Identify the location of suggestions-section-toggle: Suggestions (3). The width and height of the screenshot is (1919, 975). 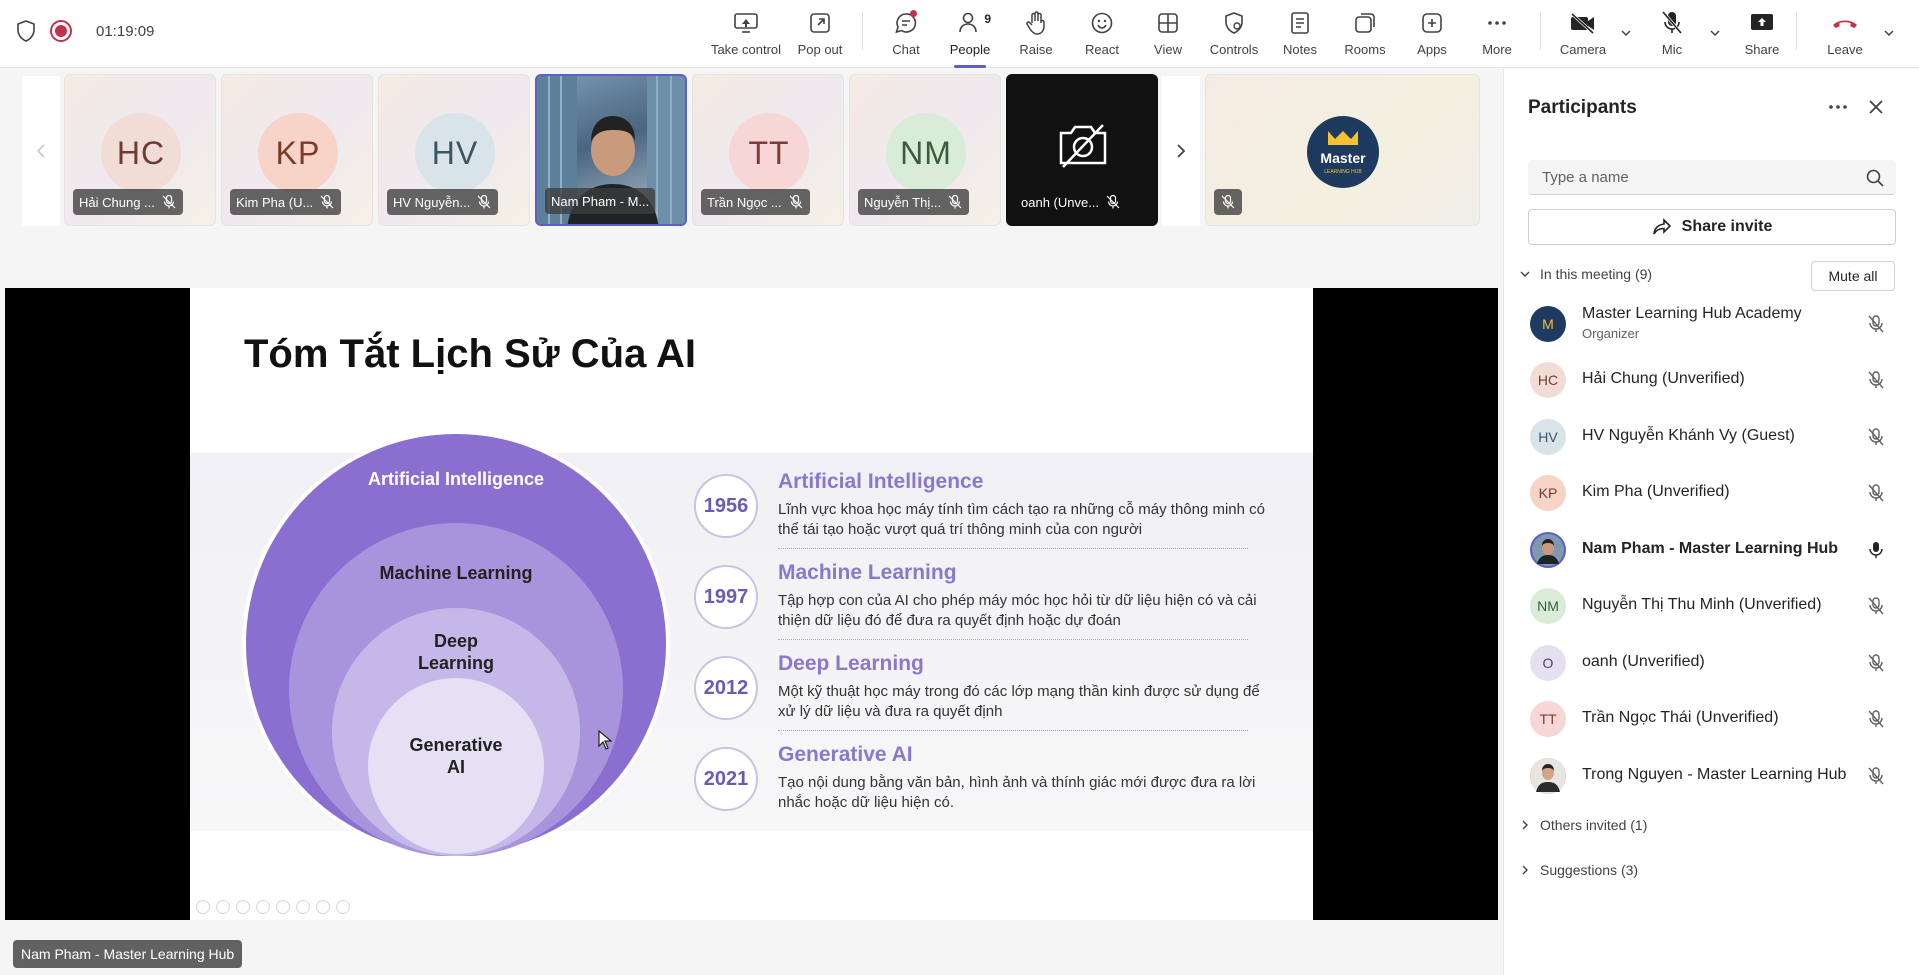
(1578, 870).